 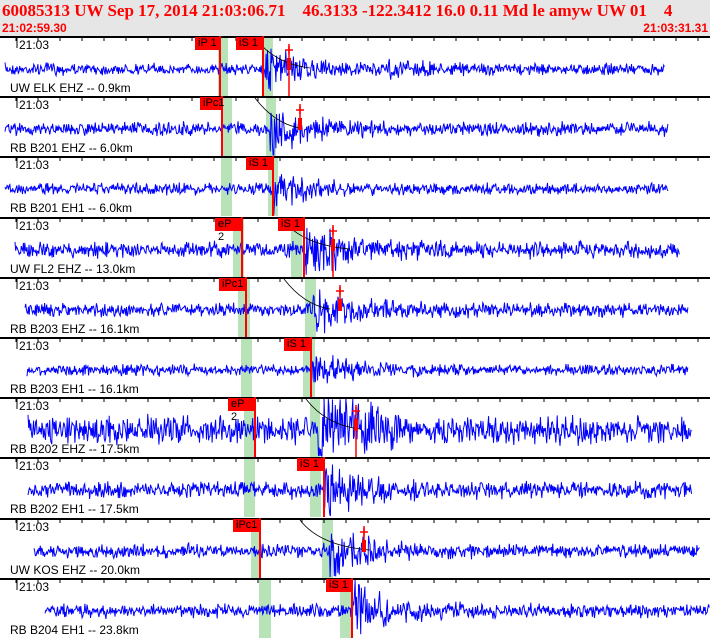 I want to click on station-label: UW KOS EHZ -- 20.0km, so click(x=75, y=569).